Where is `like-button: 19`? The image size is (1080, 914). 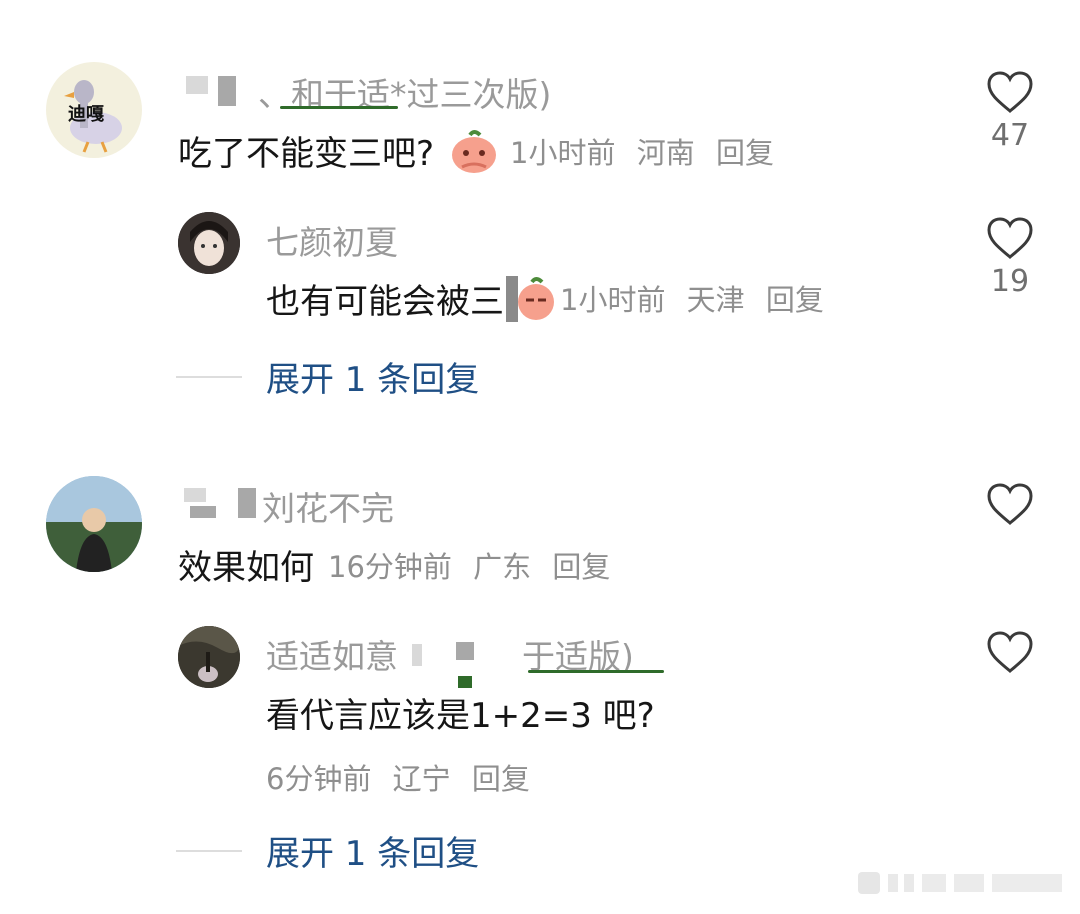 like-button: 19 is located at coordinates (1010, 257).